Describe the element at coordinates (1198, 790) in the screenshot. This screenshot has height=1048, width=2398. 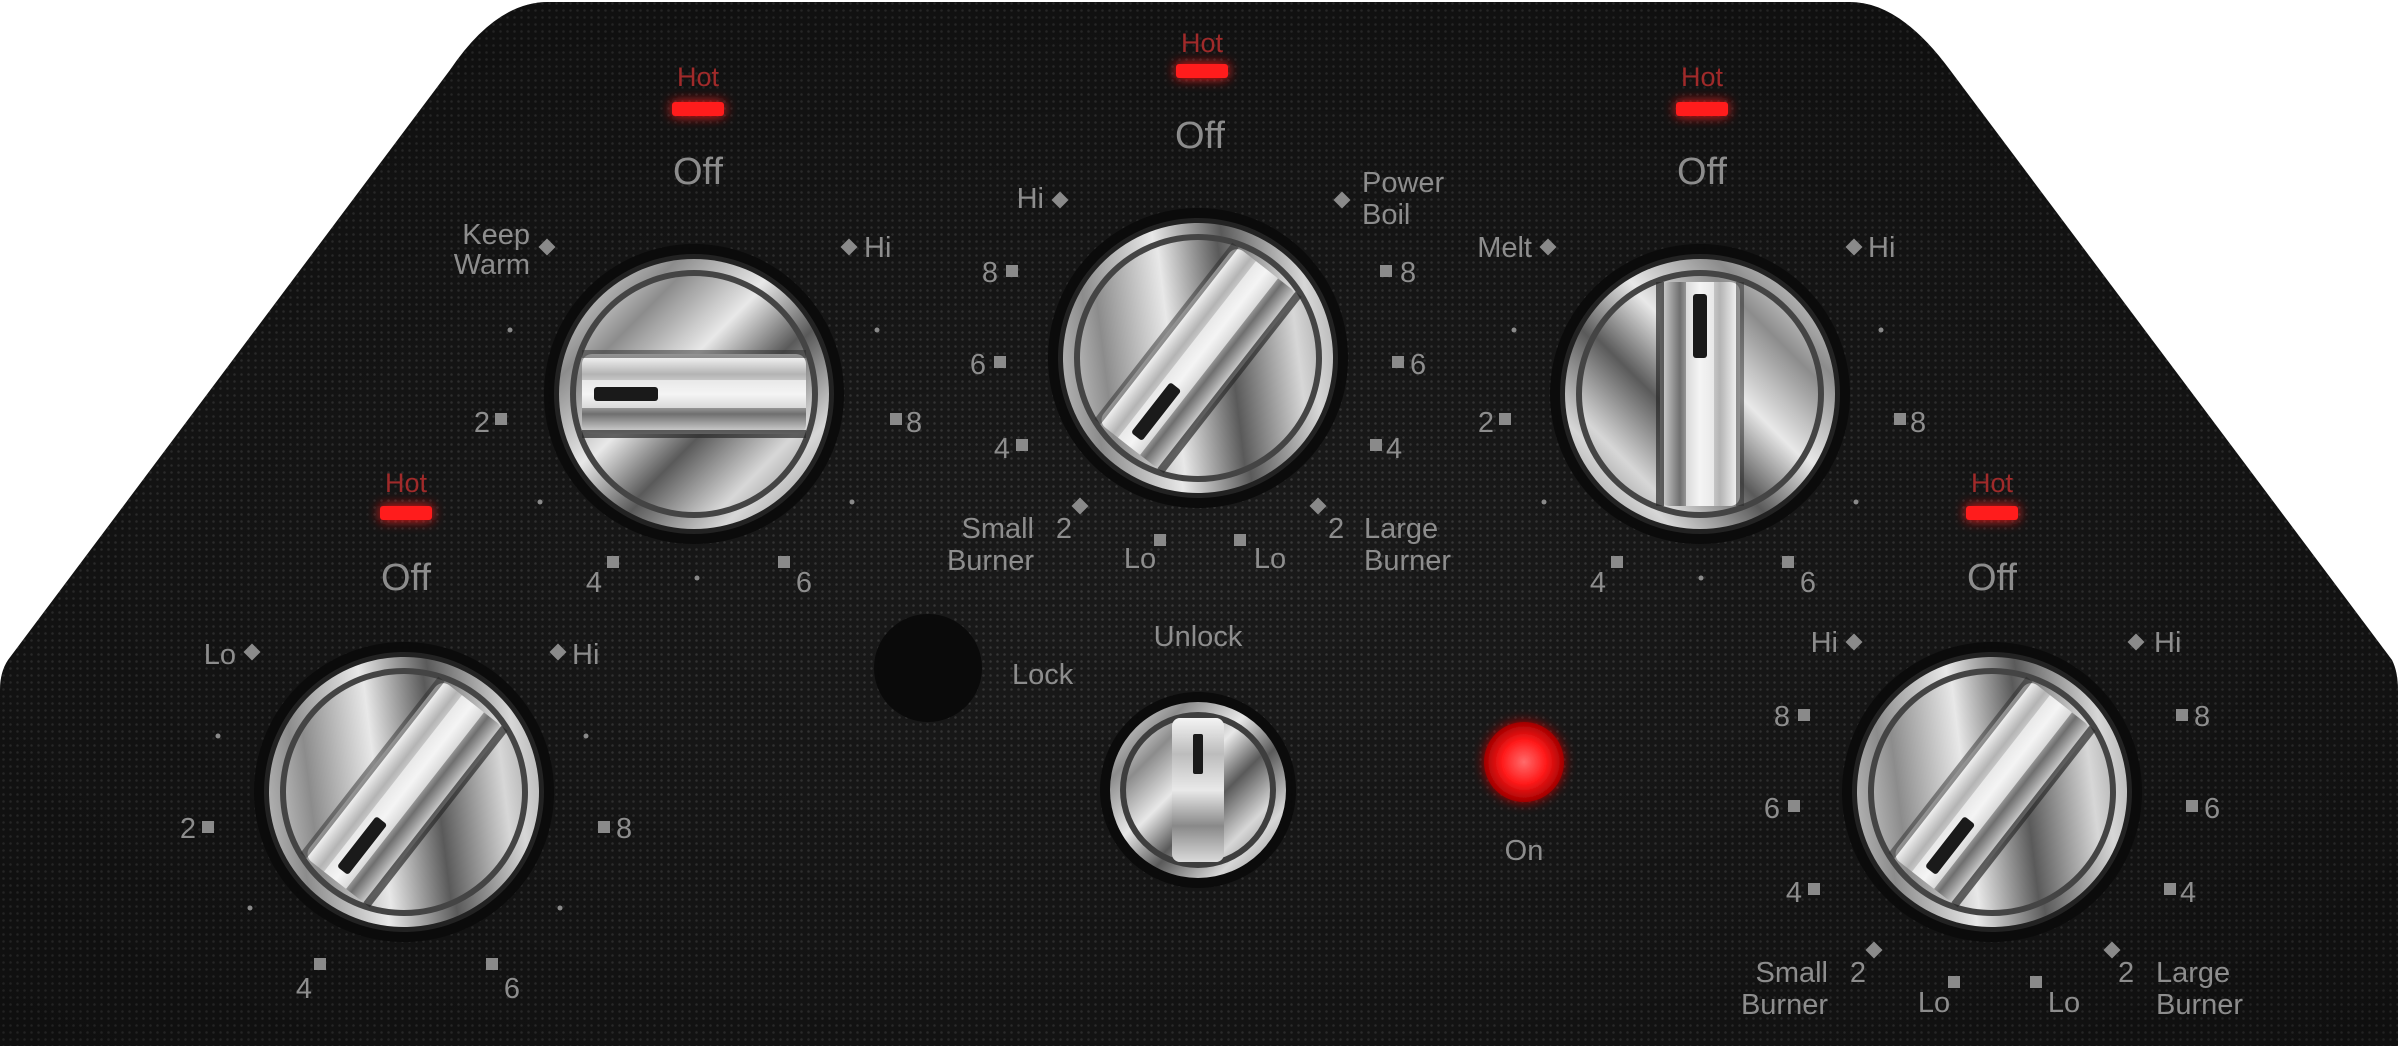
I see `lock-knob-icon` at that location.